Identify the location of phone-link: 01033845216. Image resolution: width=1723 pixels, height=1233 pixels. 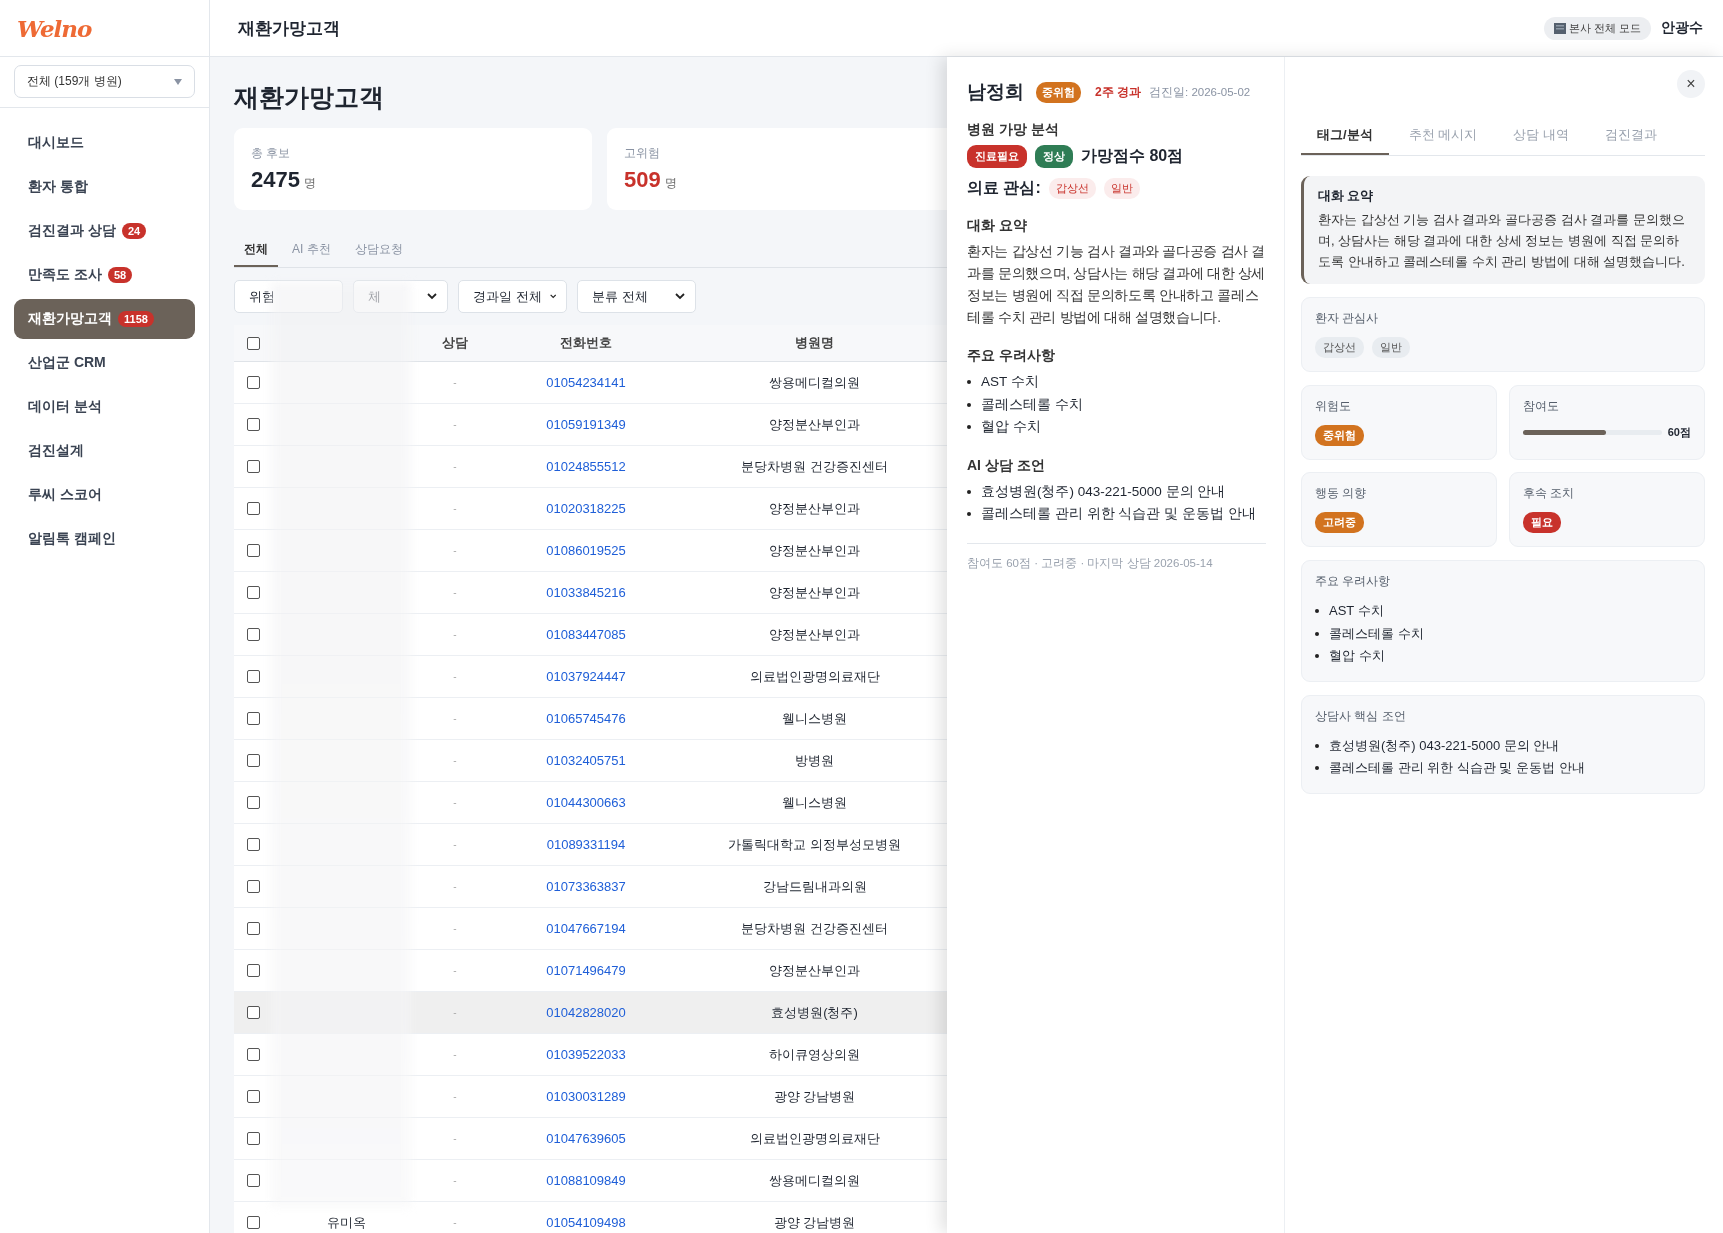
(586, 592).